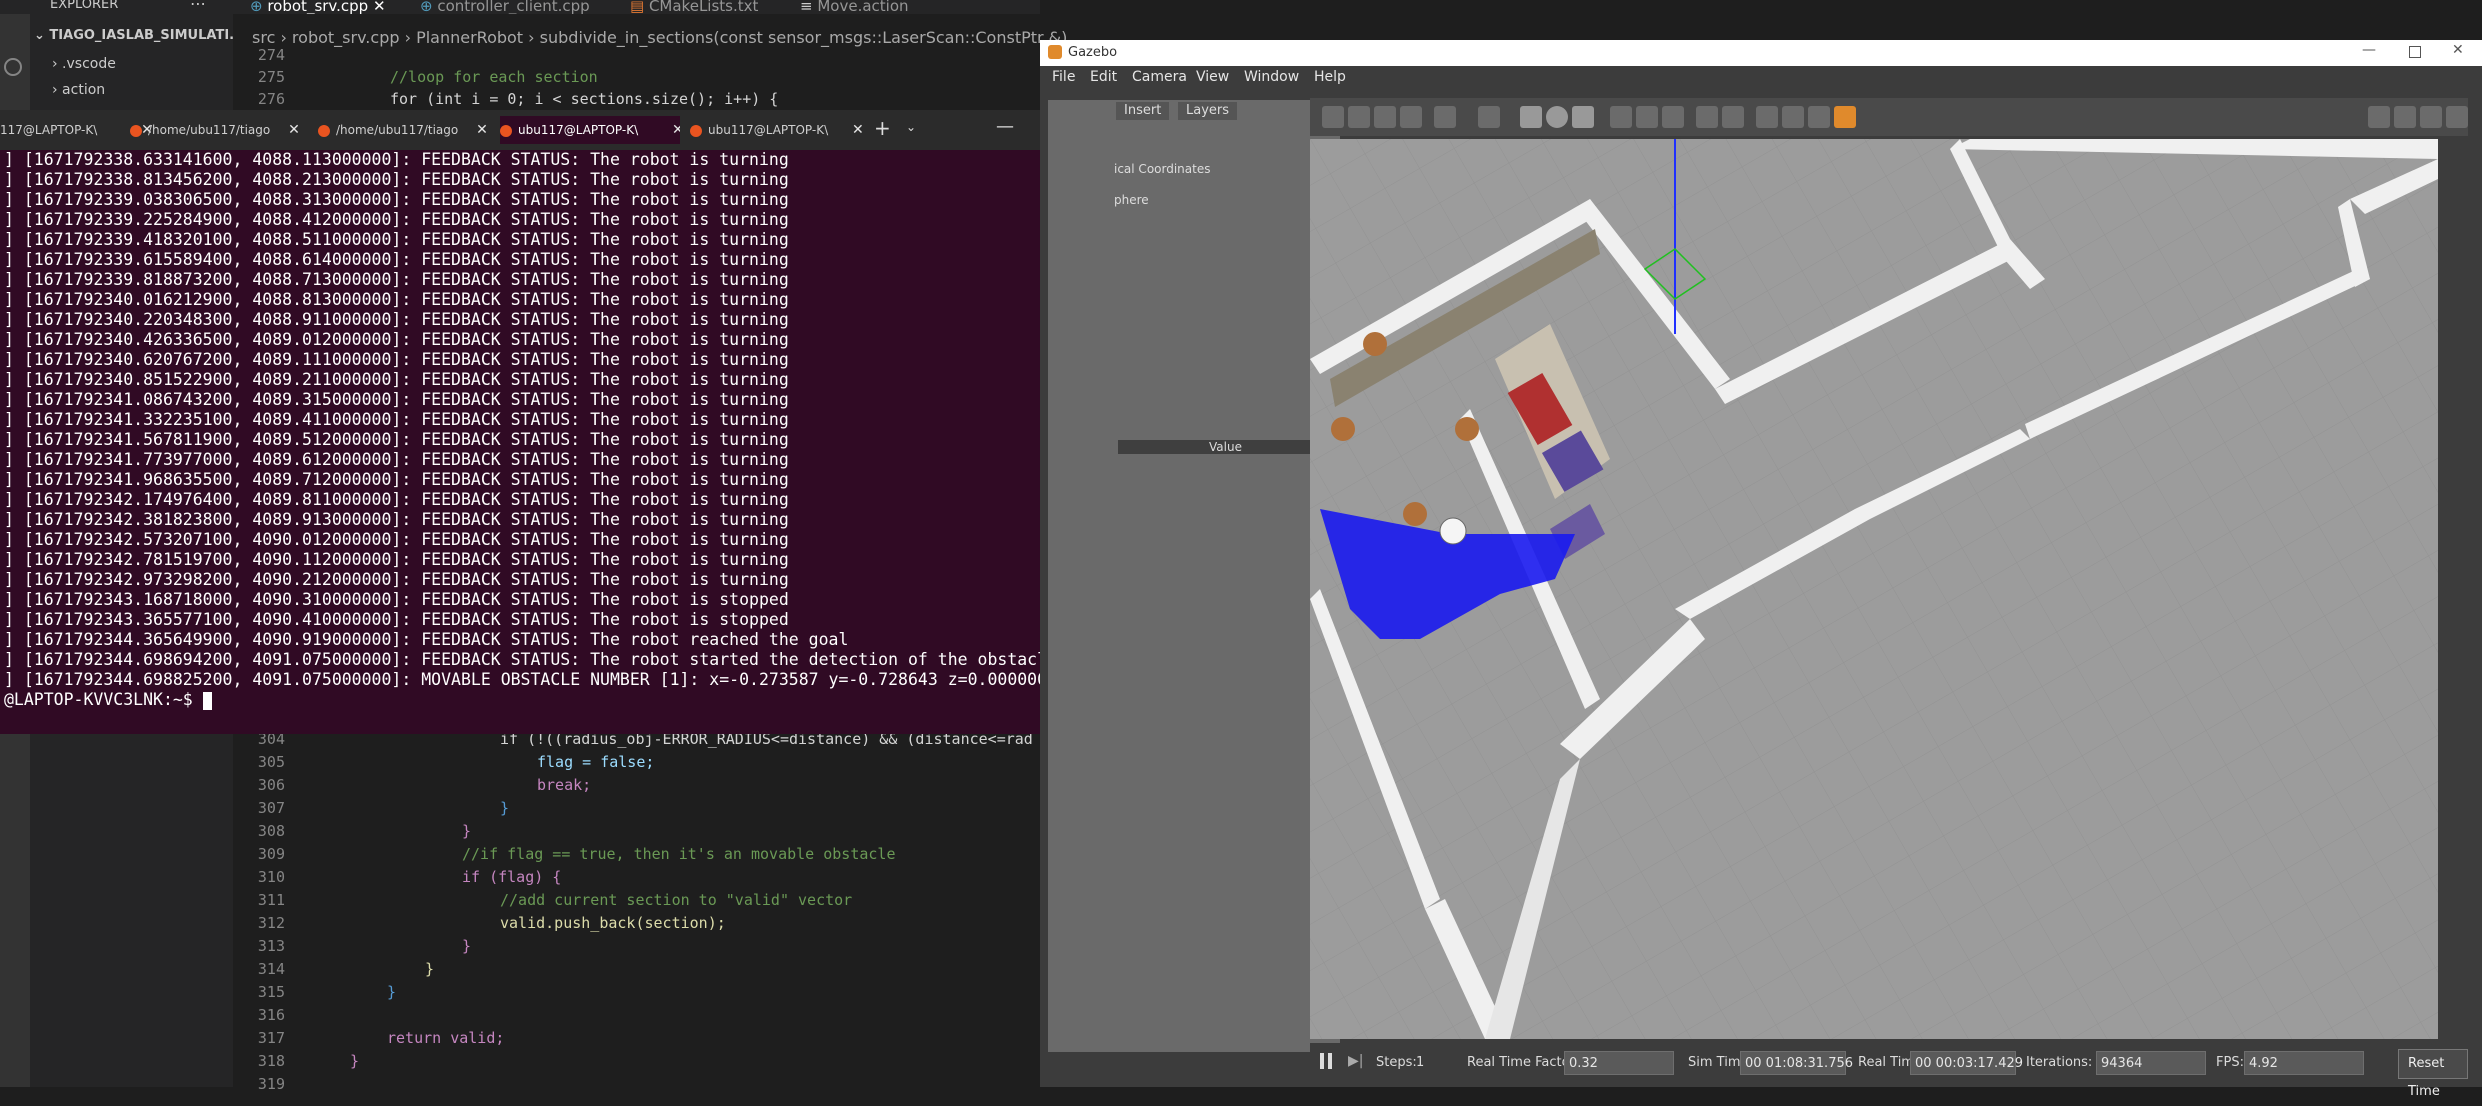  What do you see at coordinates (271, 877) in the screenshot?
I see `line-number: 310` at bounding box center [271, 877].